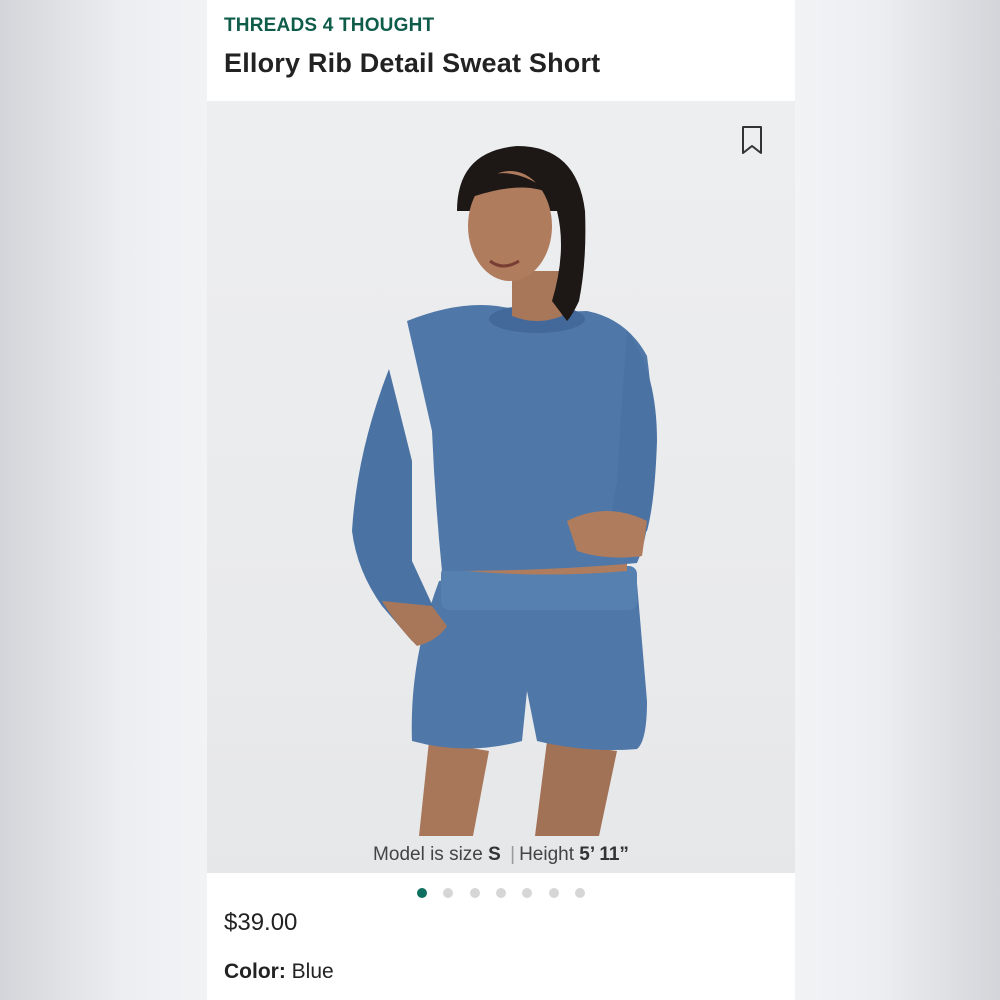 This screenshot has width=1000, height=1000. I want to click on carousel-indicators, so click(501, 891).